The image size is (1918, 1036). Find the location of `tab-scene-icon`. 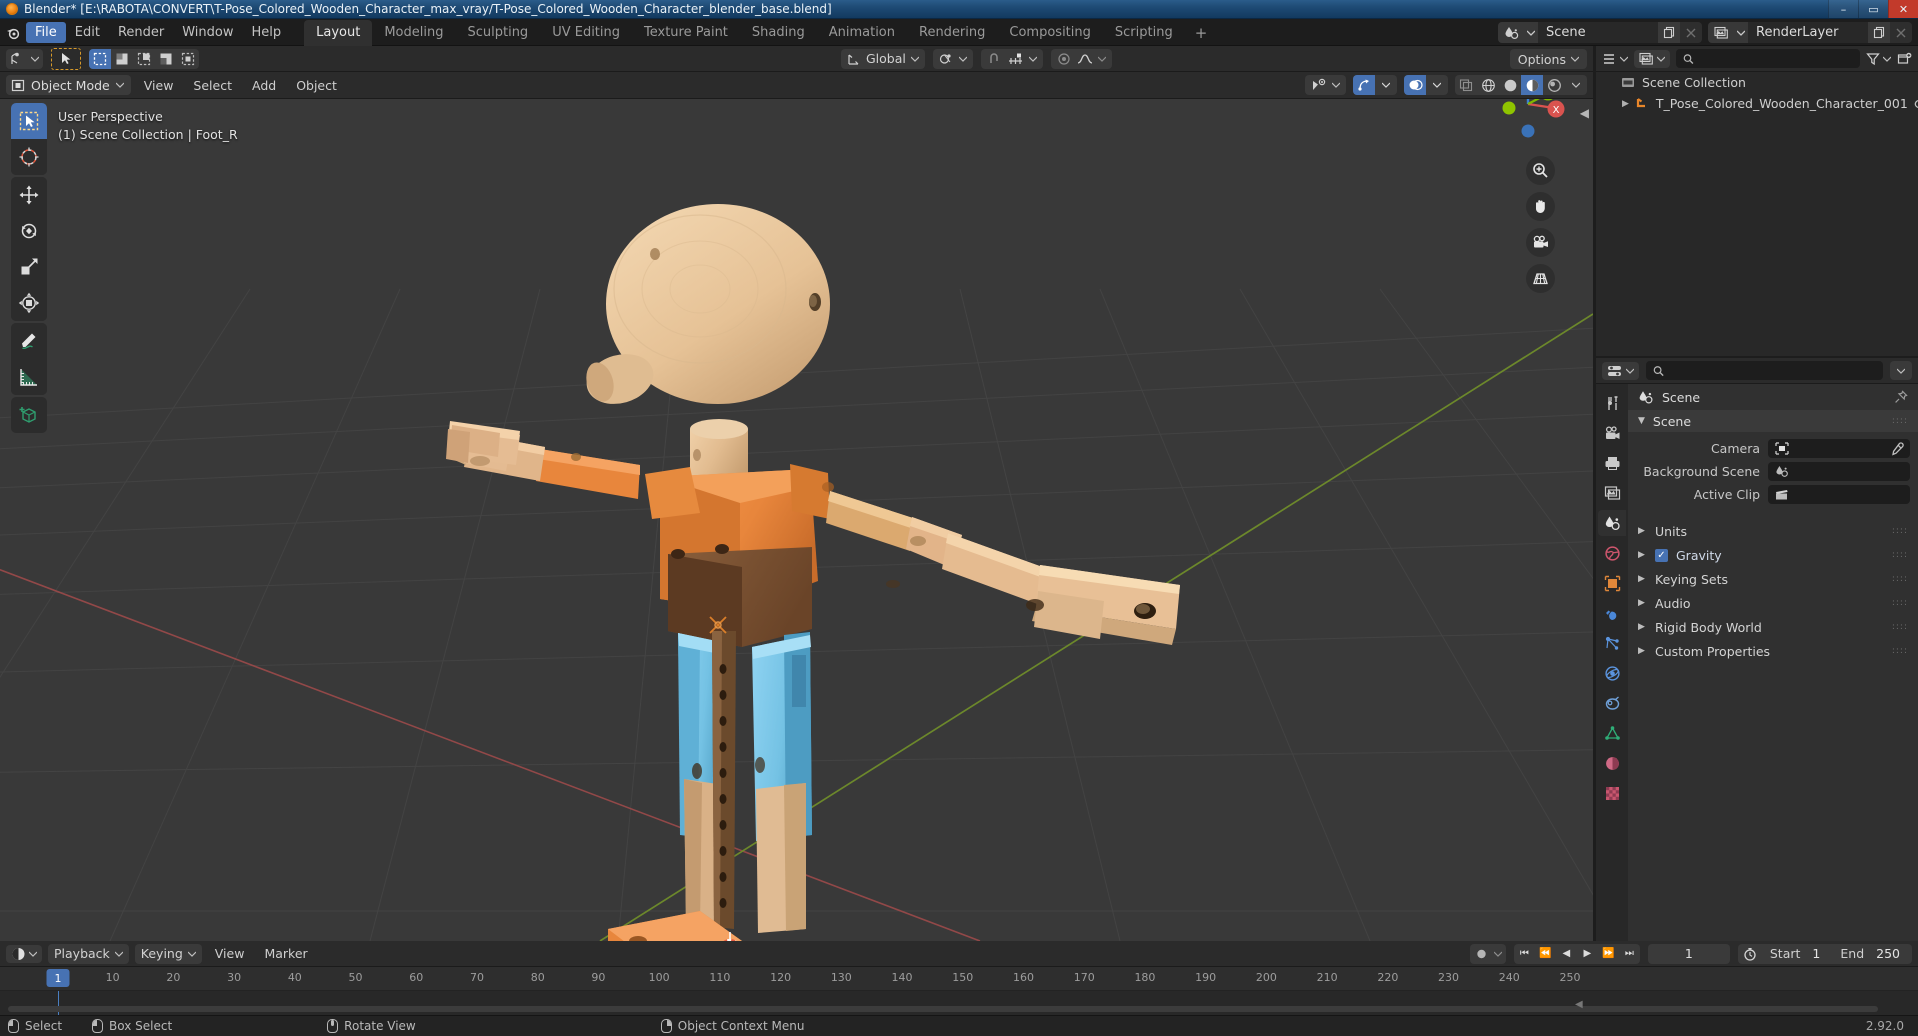

tab-scene-icon is located at coordinates (1612, 523).